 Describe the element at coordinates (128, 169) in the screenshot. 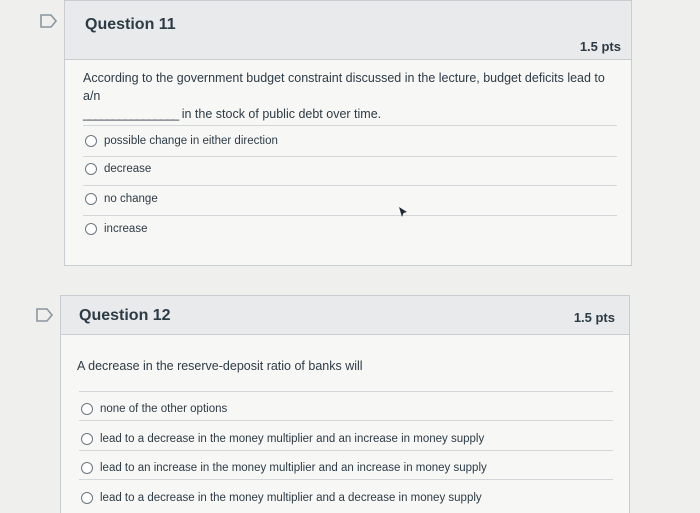

I see `answer-label: decrease` at that location.